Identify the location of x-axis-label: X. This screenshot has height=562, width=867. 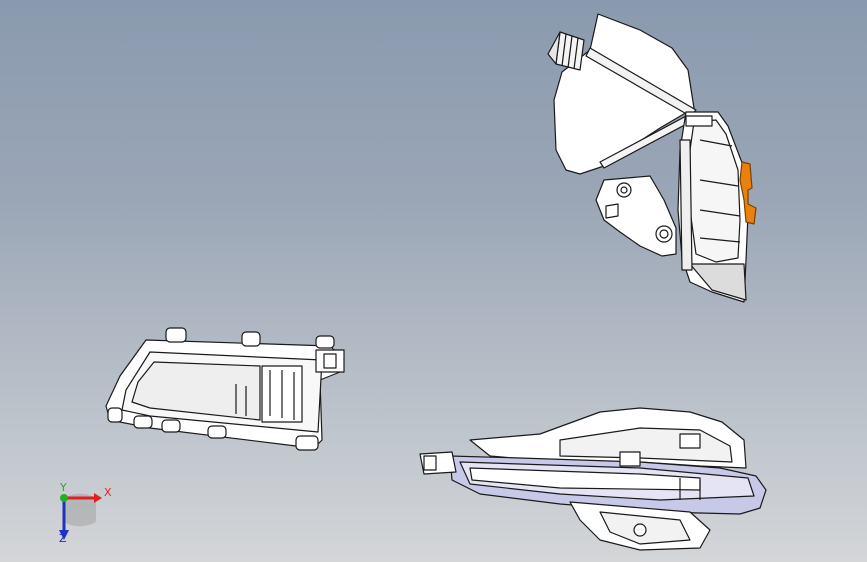
(108, 492).